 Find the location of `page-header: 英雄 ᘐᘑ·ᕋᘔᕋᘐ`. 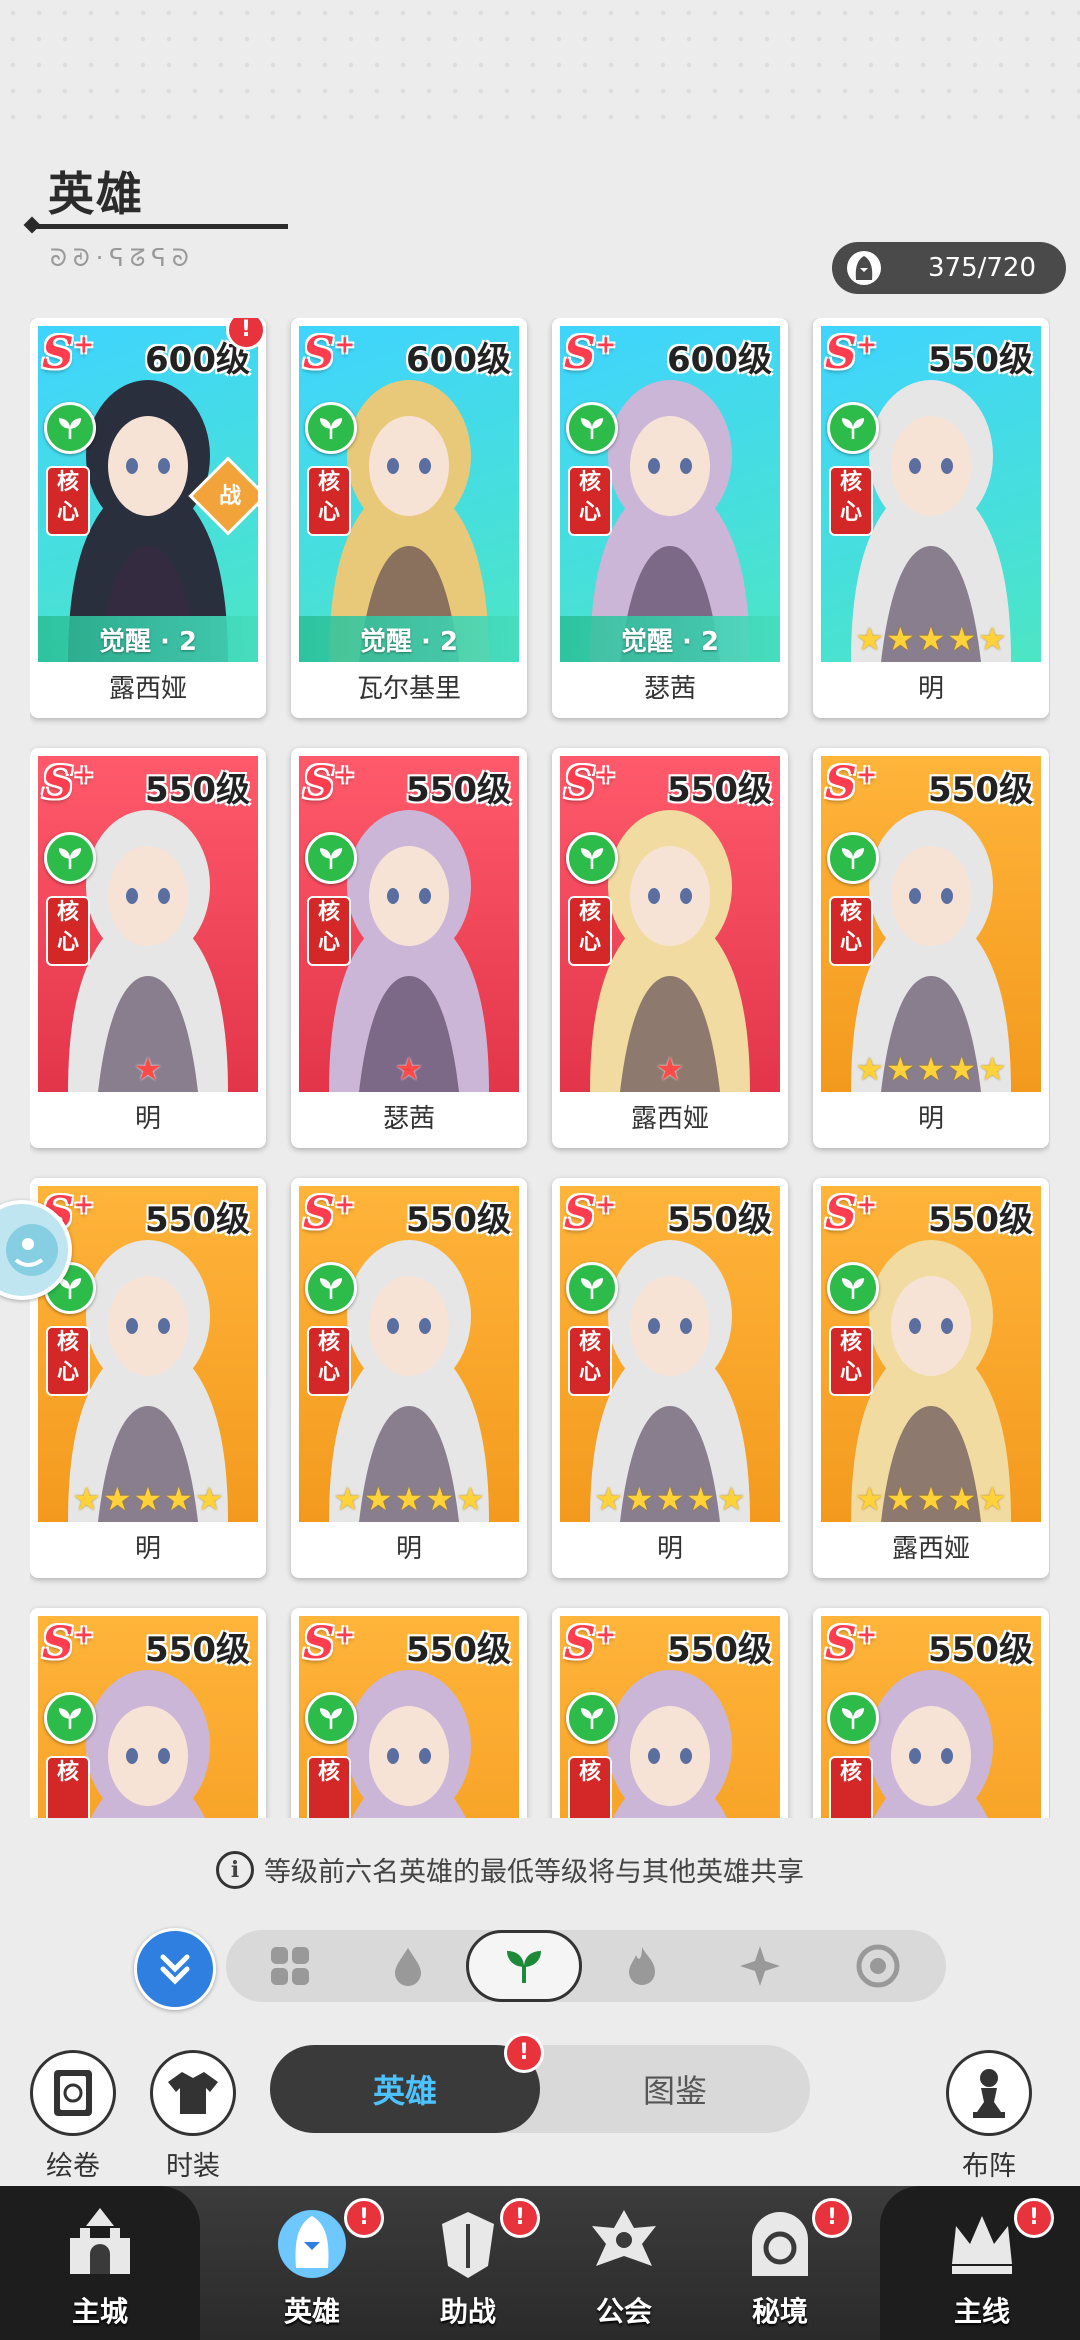

page-header: 英雄 ᘐᘑ·ᕋᘔᕋᘐ is located at coordinates (159, 215).